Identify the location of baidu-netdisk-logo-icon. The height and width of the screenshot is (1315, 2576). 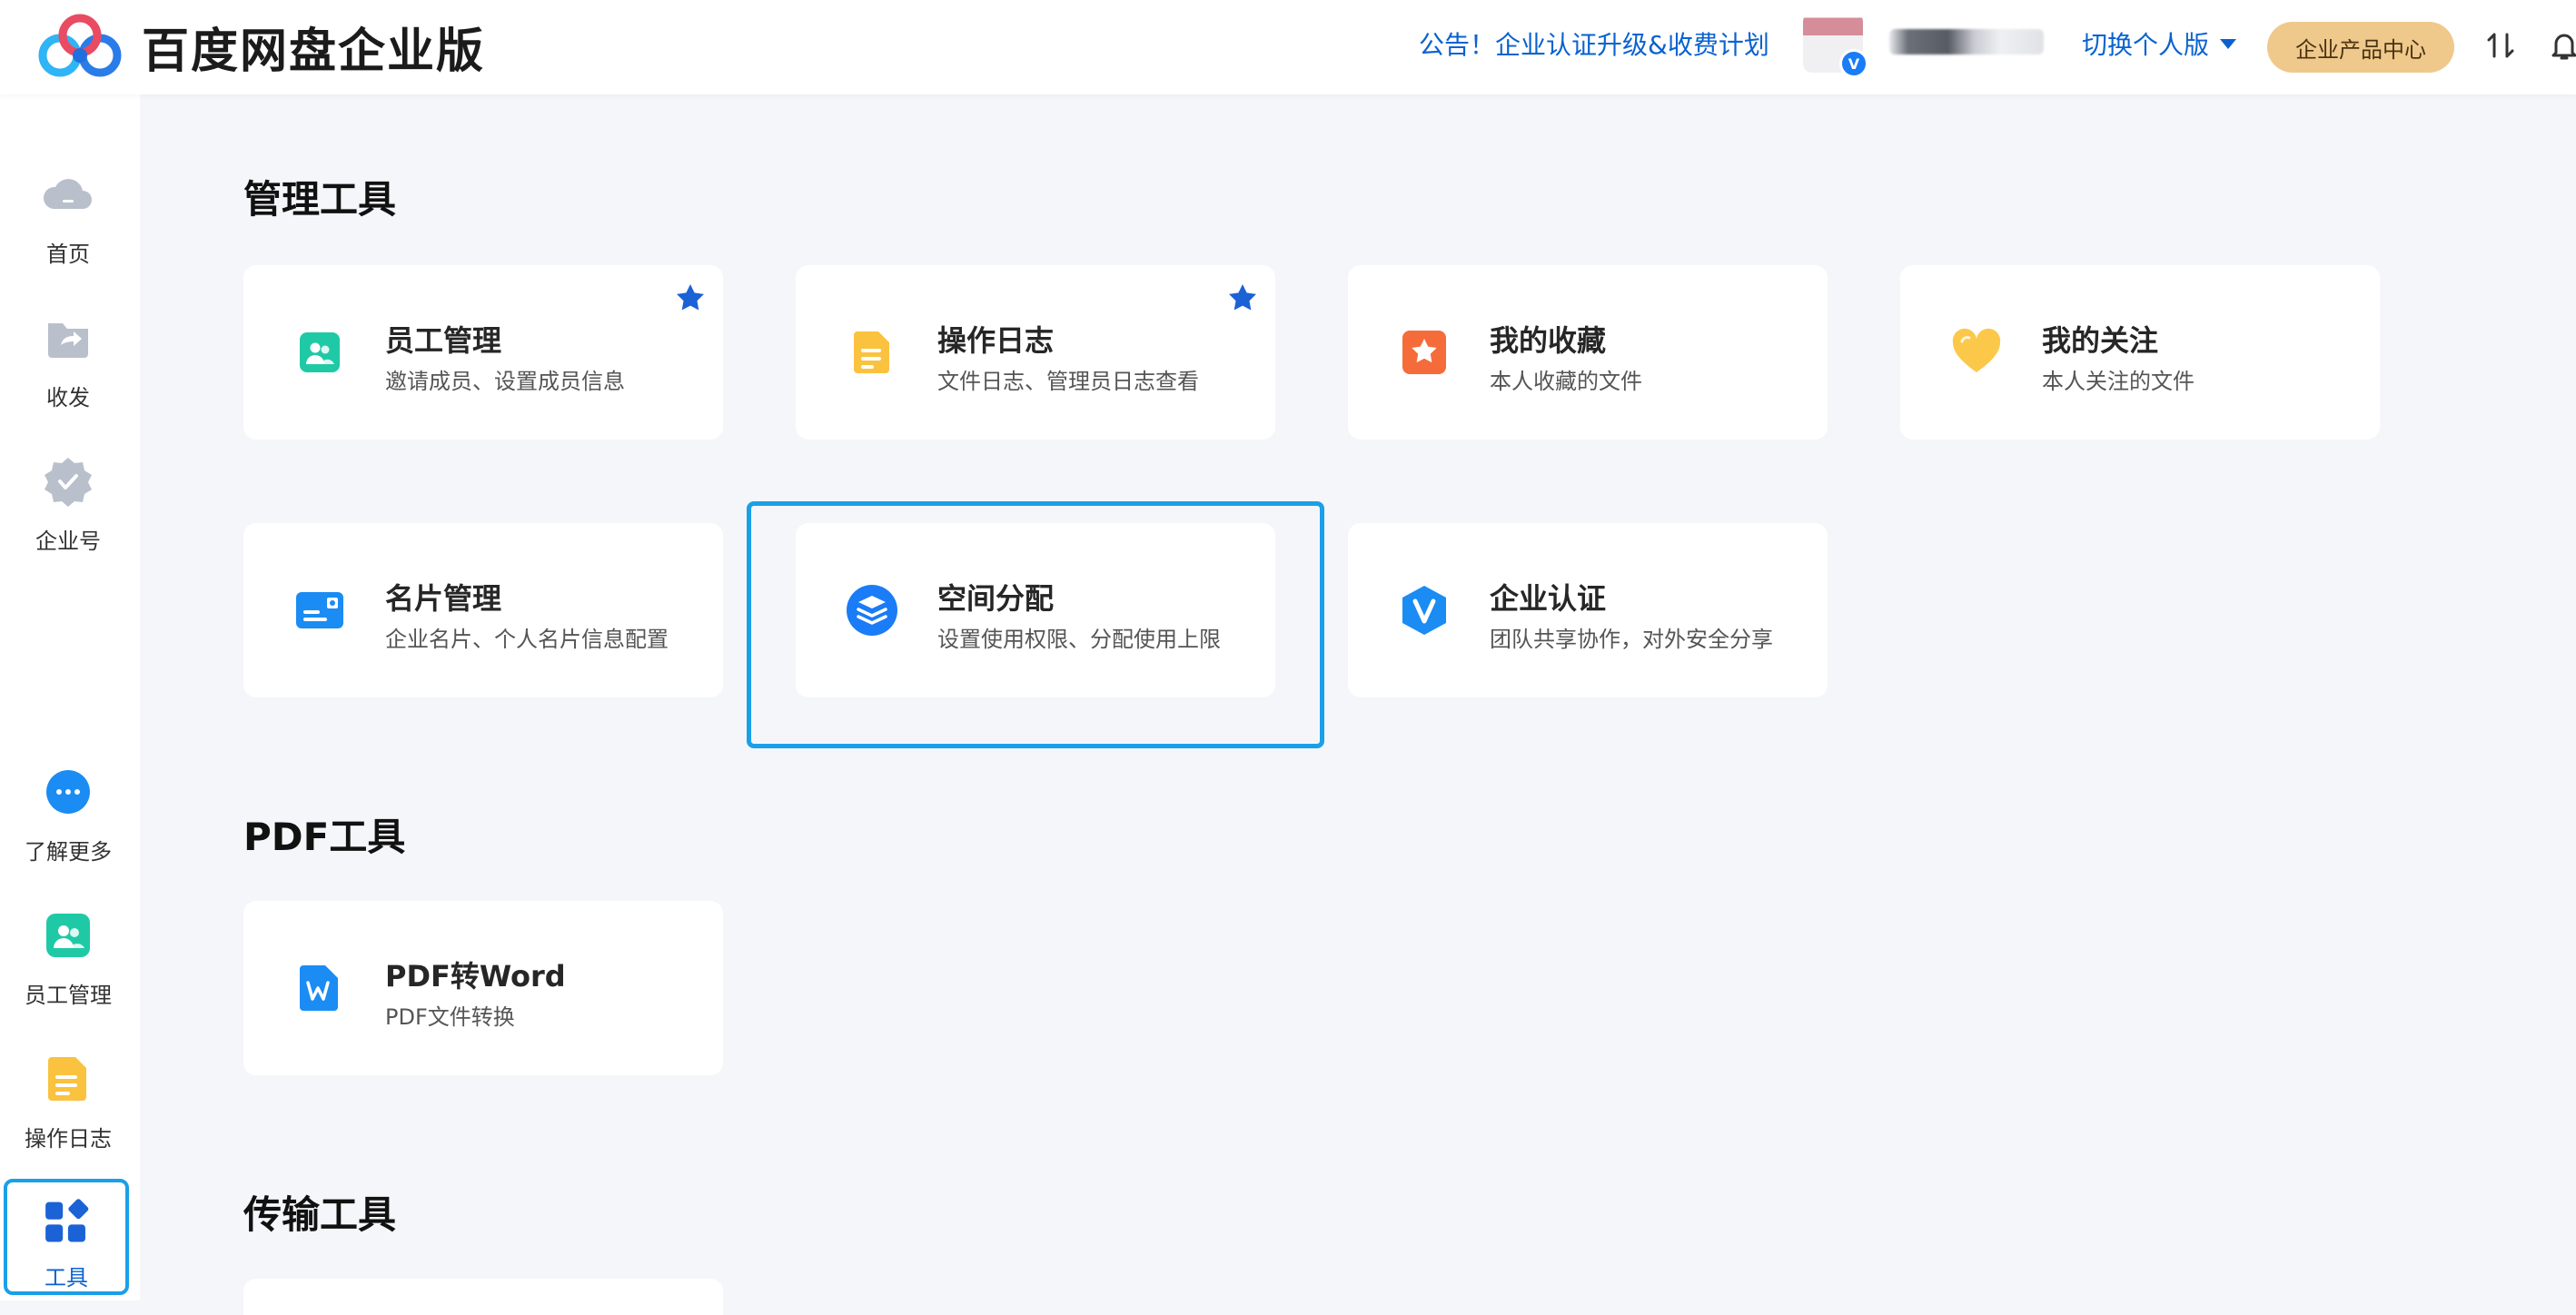
(80, 45).